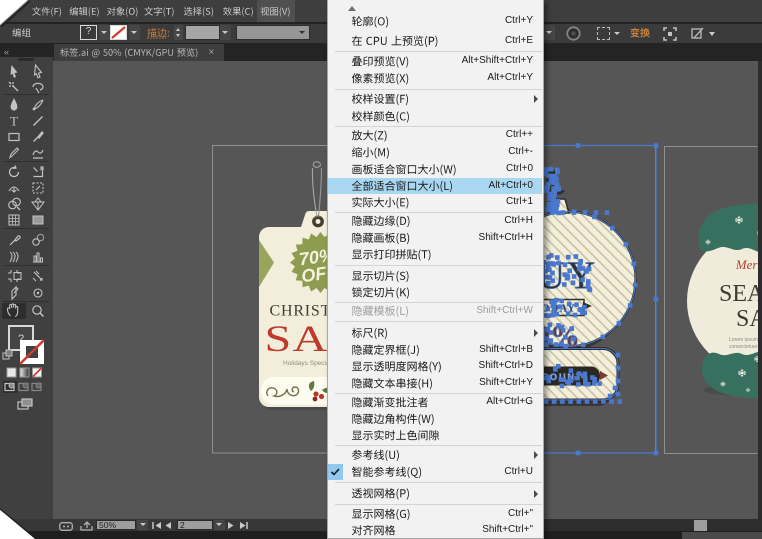 Image resolution: width=762 pixels, height=539 pixels. Describe the element at coordinates (740, 294) in the screenshot. I see `svg-text: SEASON` at that location.